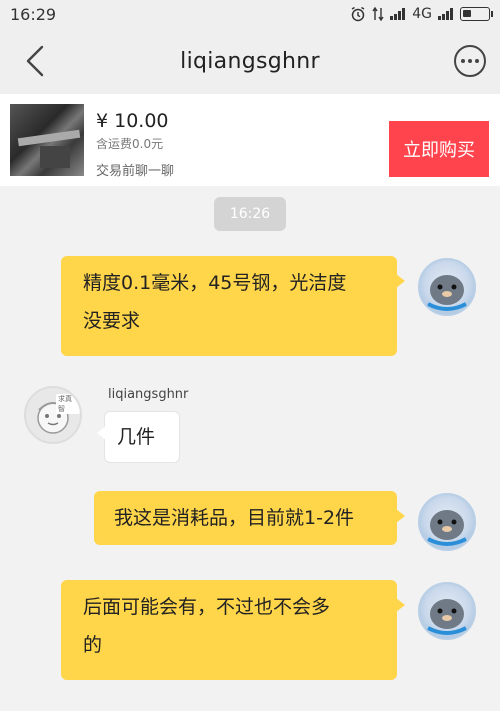  I want to click on back-chevron-icon, so click(35, 61).